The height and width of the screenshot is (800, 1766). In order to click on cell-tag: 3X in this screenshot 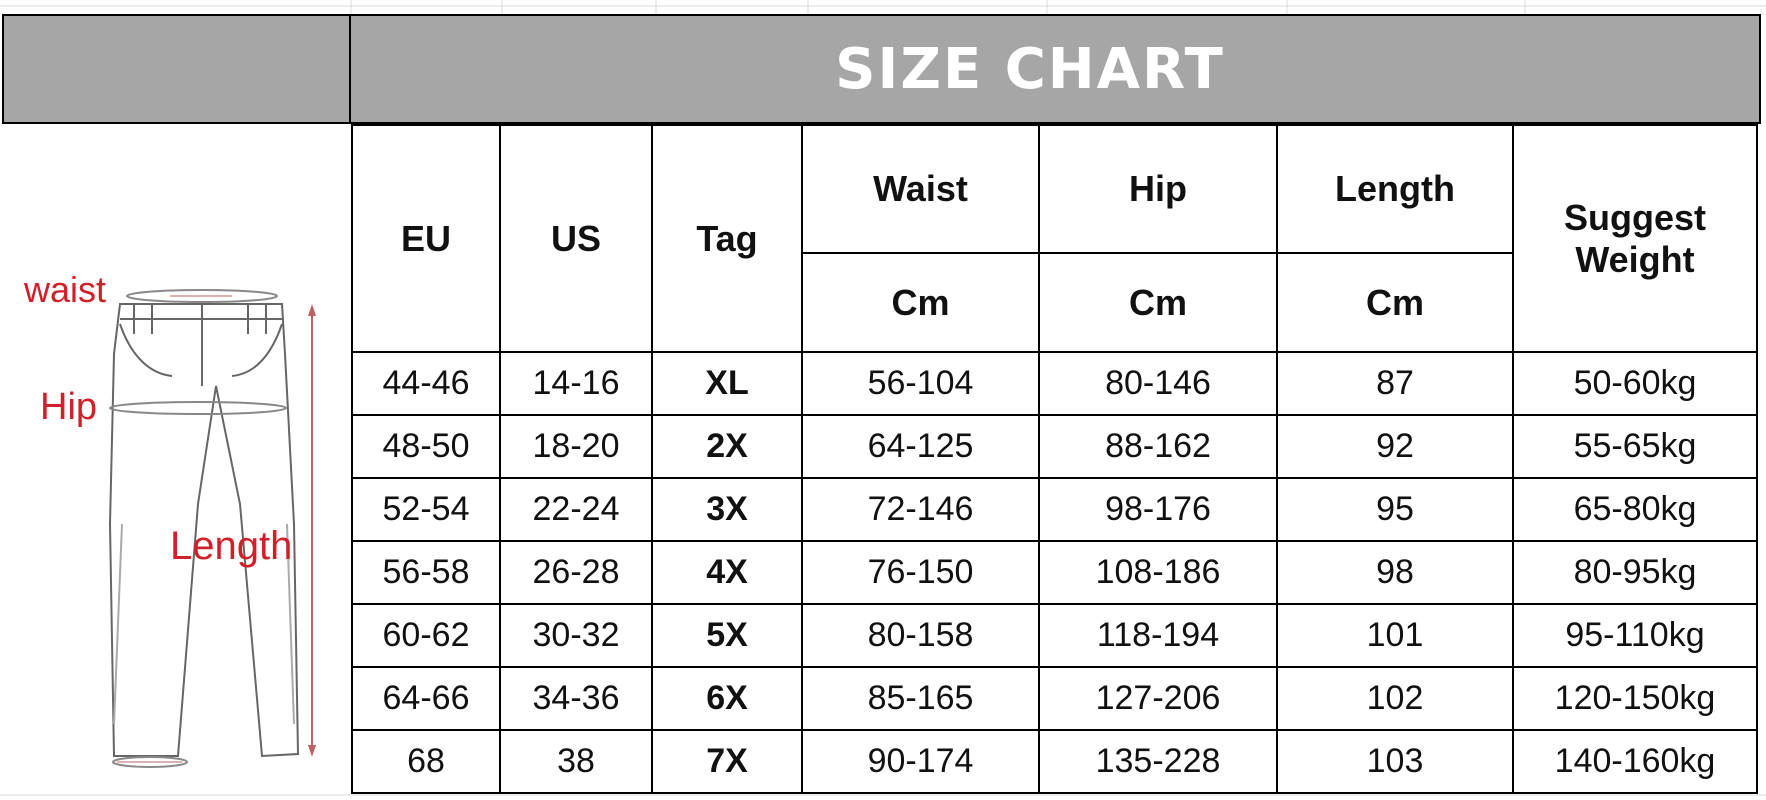, I will do `click(727, 509)`.